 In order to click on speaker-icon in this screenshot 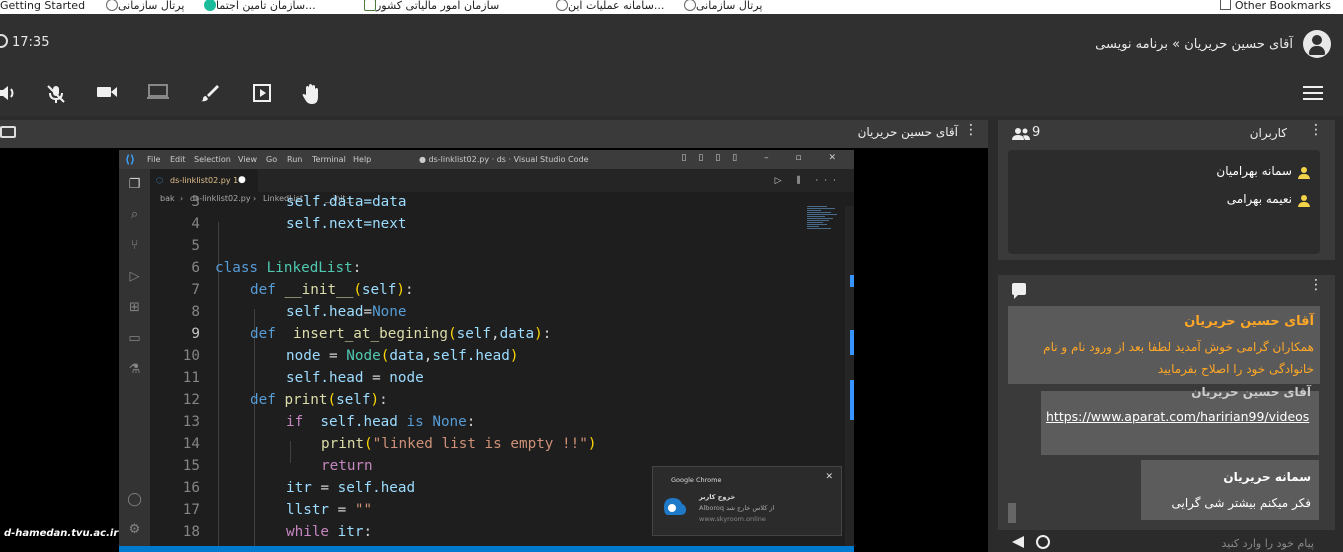, I will do `click(10, 95)`.